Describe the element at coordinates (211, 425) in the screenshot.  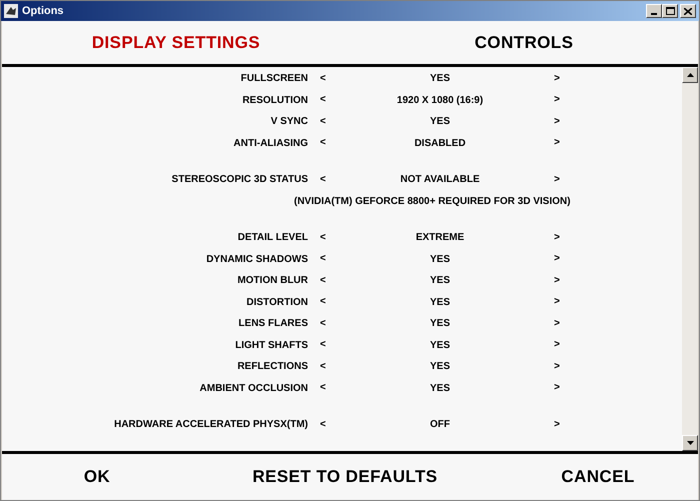
I see `setting-label: HARDWARE ACCELERATED PHYSX(TM)` at that location.